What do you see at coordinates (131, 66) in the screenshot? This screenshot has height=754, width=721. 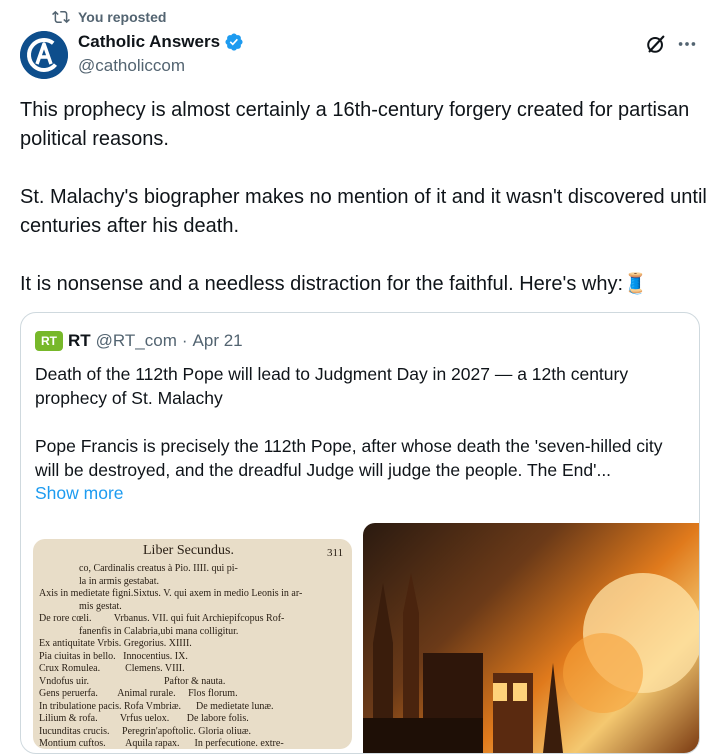 I see `author-handle: @catholiccom` at bounding box center [131, 66].